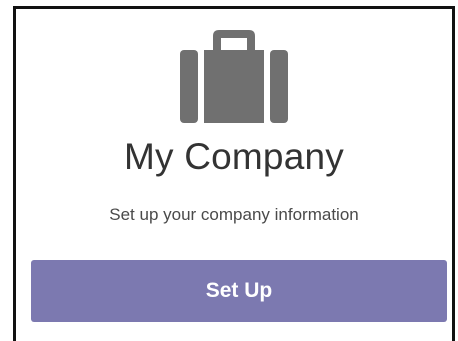 The height and width of the screenshot is (341, 458). Describe the element at coordinates (234, 156) in the screenshot. I see `card-title: My Company` at that location.